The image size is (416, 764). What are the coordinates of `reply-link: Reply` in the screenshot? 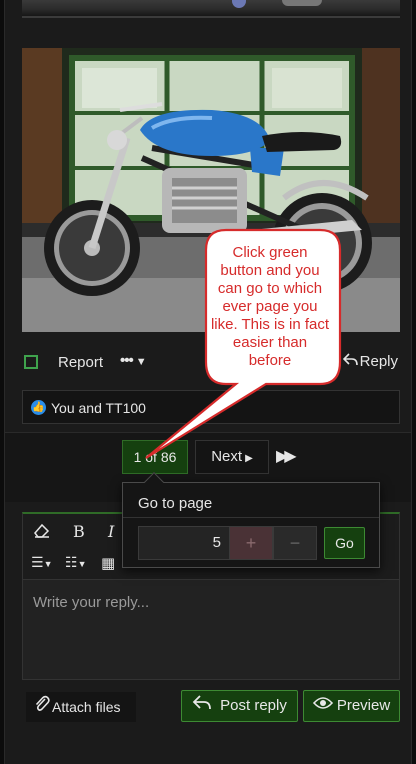 It's located at (370, 361).